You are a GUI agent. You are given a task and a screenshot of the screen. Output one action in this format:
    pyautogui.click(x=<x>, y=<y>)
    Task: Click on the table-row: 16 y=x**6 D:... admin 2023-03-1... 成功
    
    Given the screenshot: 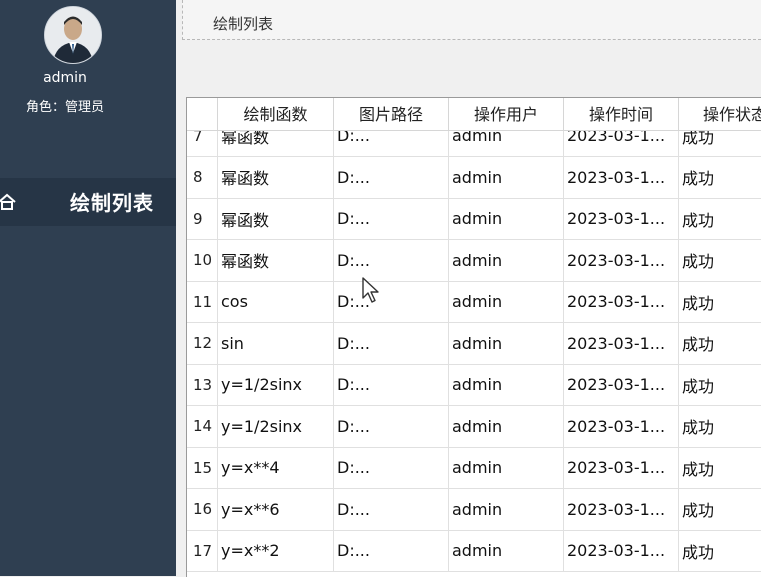 What is the action you would take?
    pyautogui.click(x=474, y=510)
    